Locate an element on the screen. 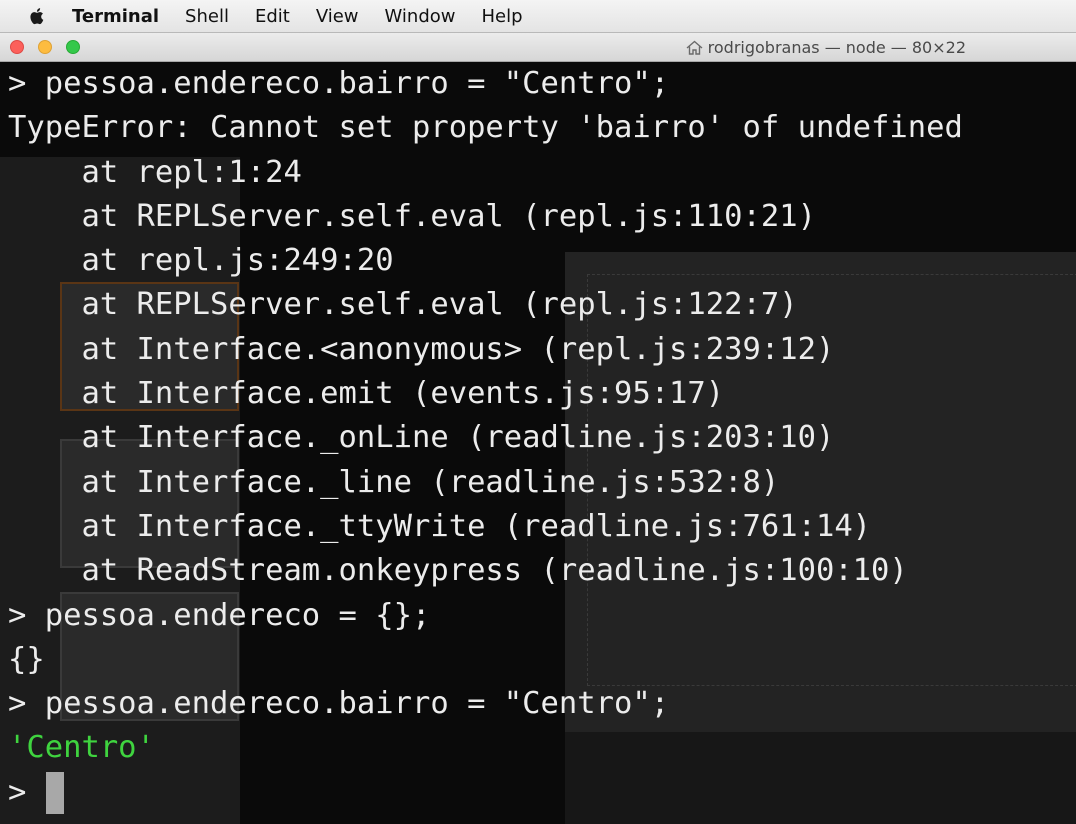 This screenshot has height=824, width=1076. terminal-line: at REPLServer.self.eval (repl.js:122:7) is located at coordinates (403, 305).